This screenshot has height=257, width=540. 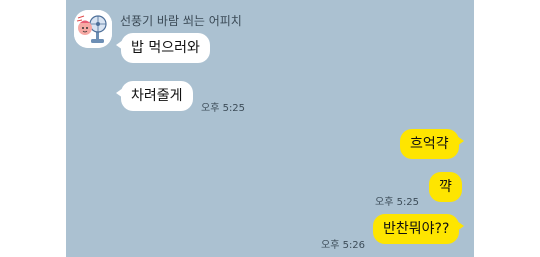 I want to click on fan-icon, so click(x=93, y=29).